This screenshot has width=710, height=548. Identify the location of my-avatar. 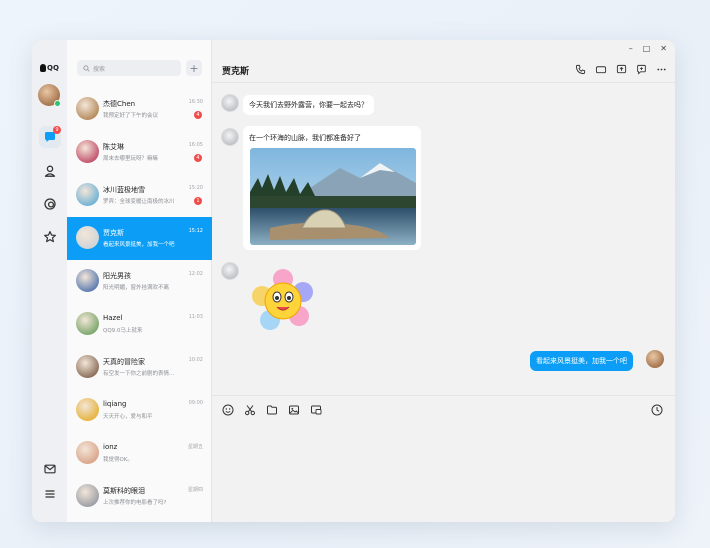
(49, 95).